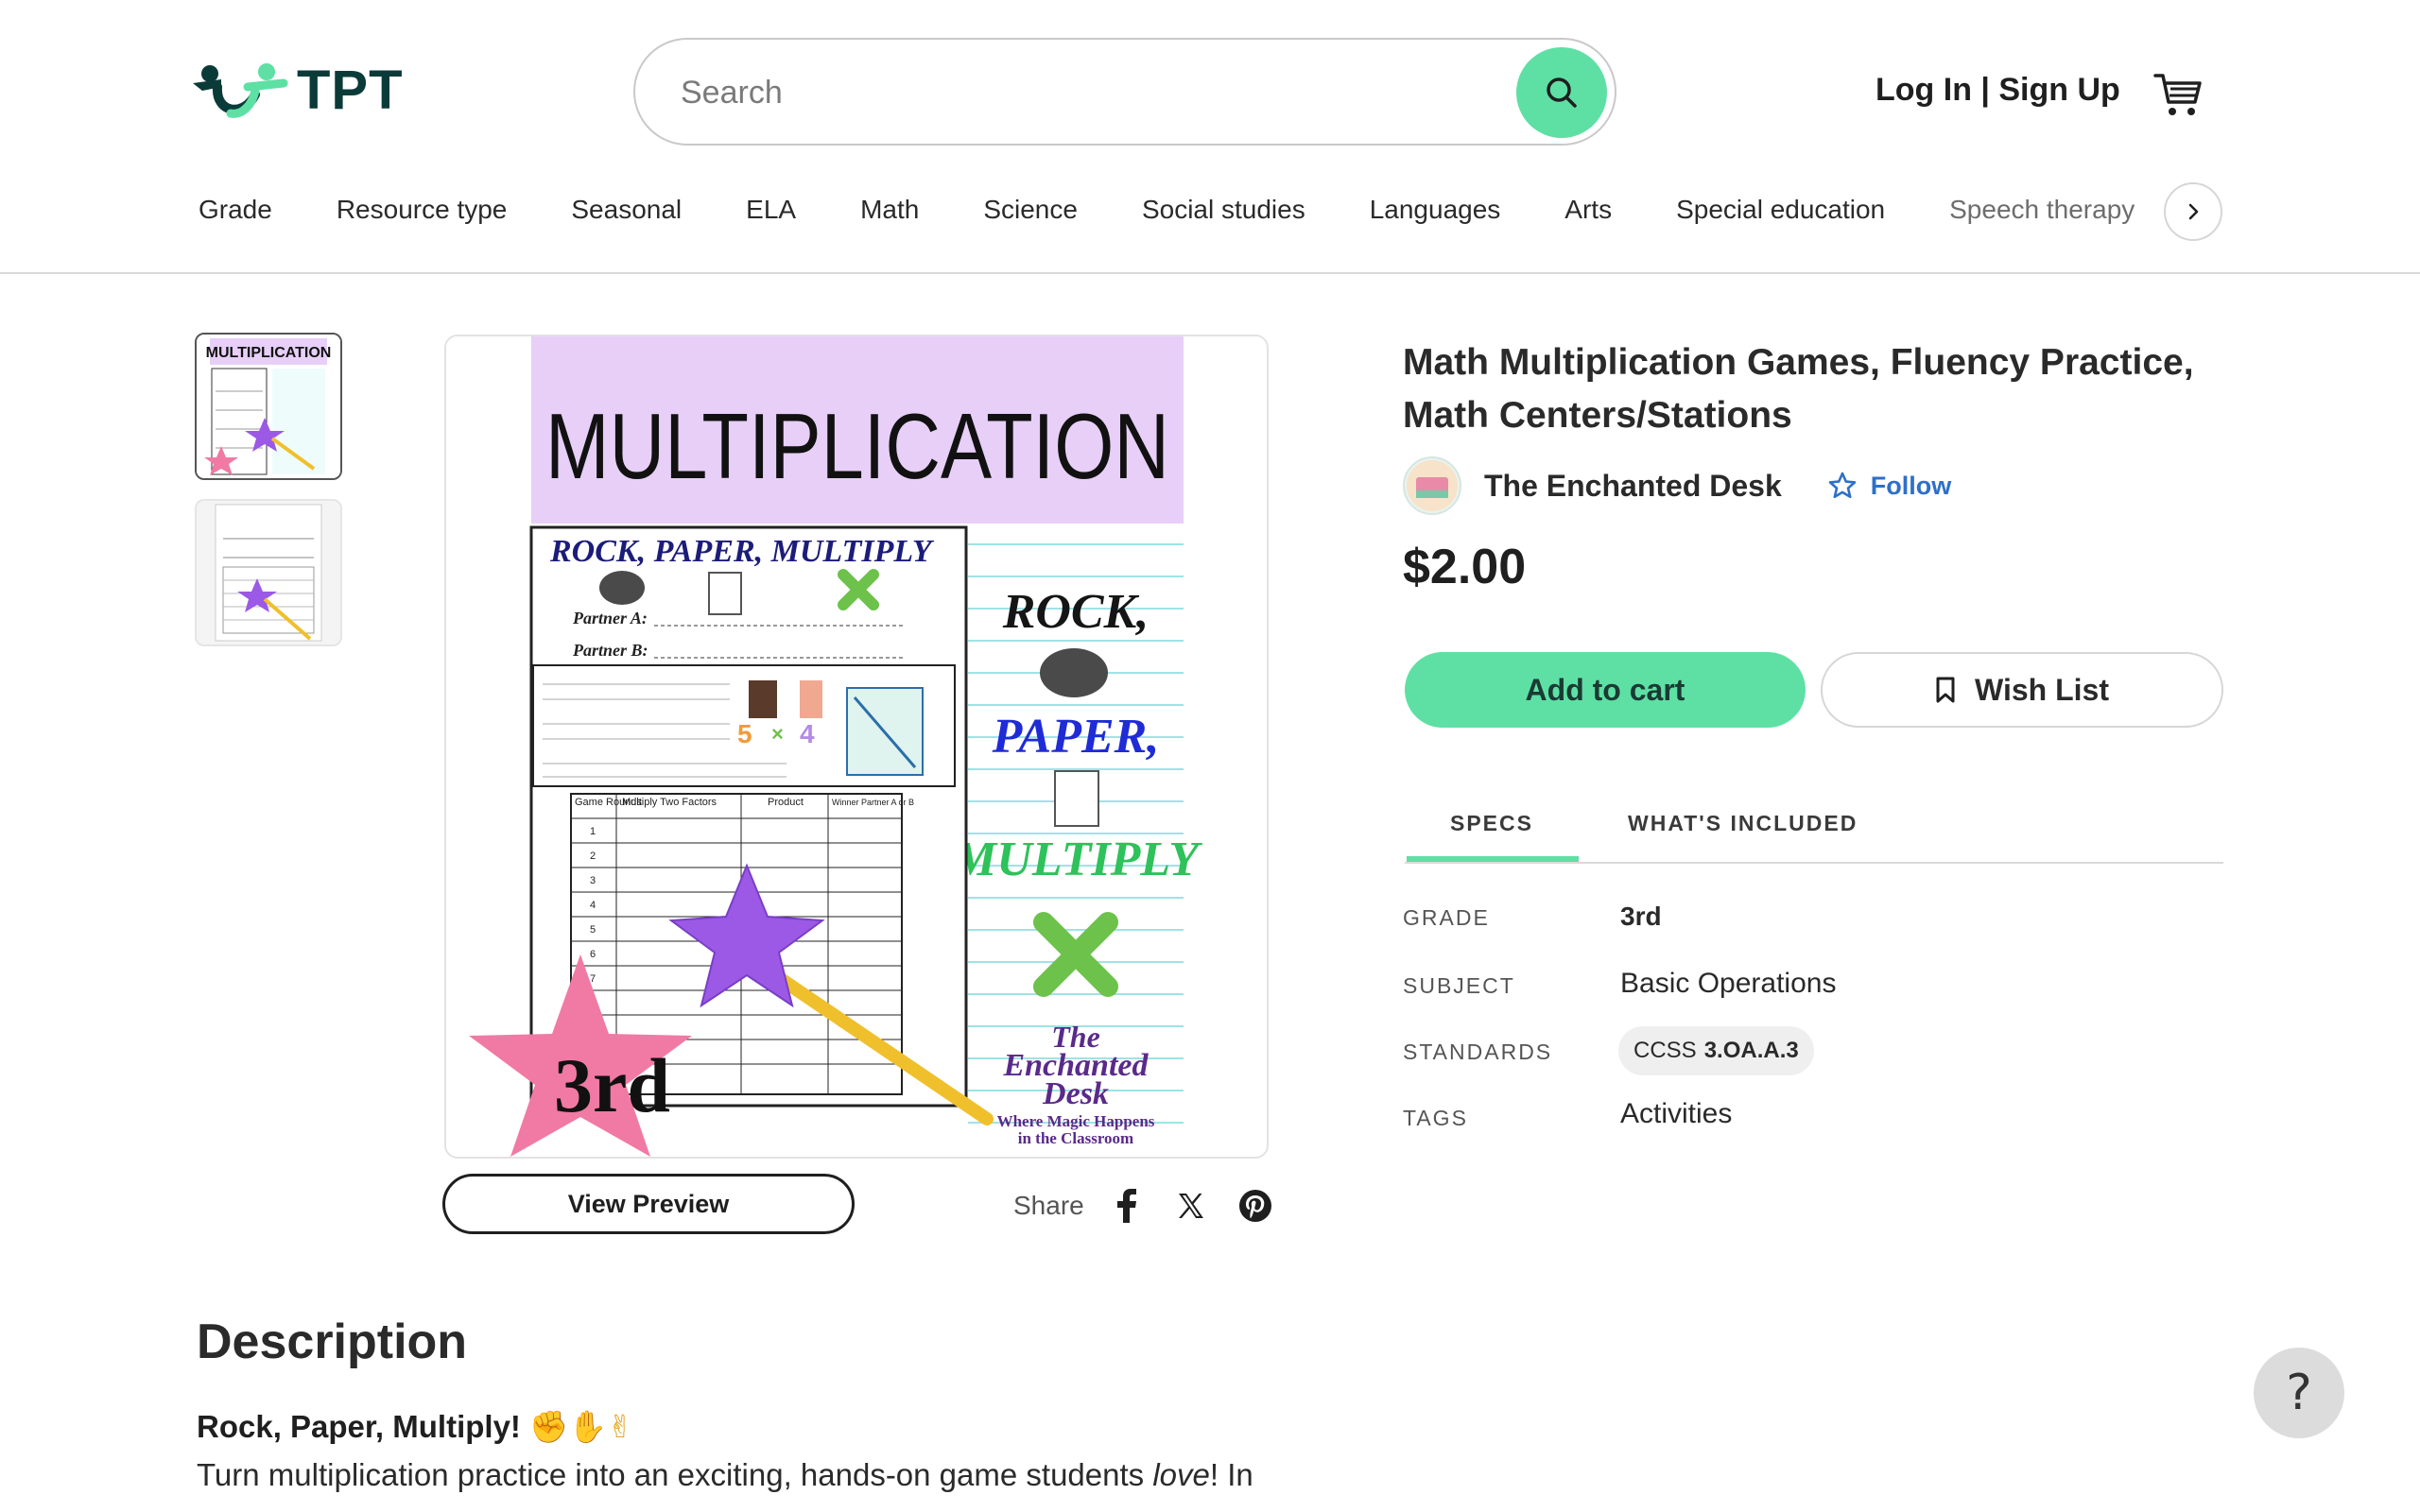 The height and width of the screenshot is (1512, 2420). Describe the element at coordinates (1096, 92) in the screenshot. I see `search-input` at that location.